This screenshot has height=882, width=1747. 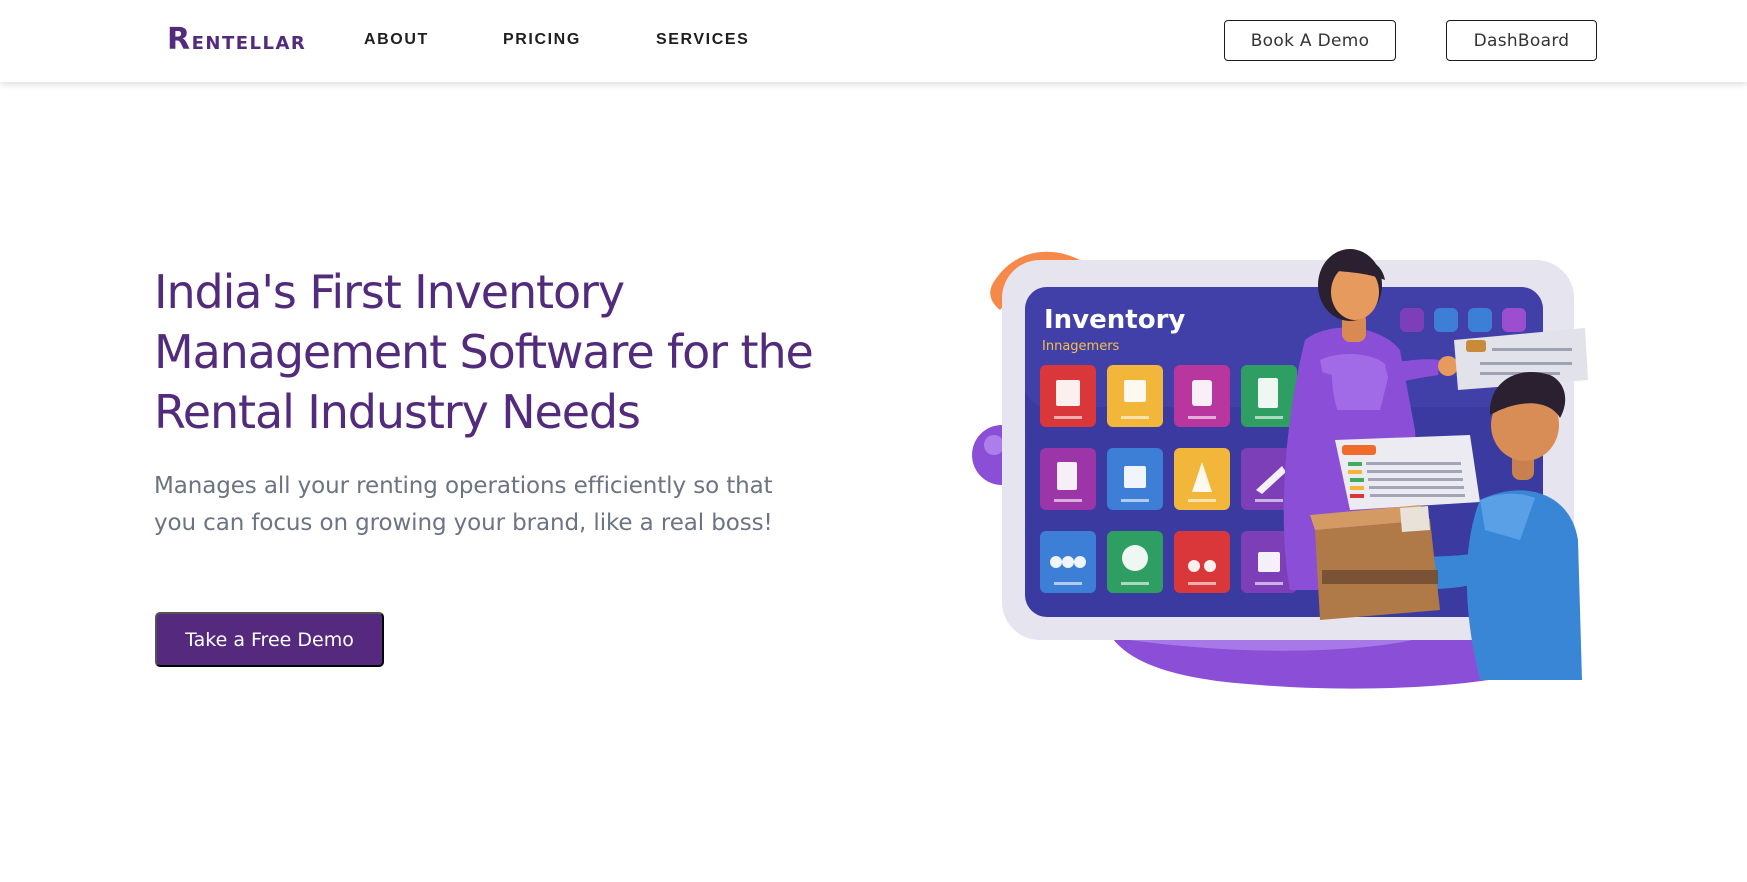 I want to click on free-demo-button: Take a Free Demo, so click(x=269, y=639).